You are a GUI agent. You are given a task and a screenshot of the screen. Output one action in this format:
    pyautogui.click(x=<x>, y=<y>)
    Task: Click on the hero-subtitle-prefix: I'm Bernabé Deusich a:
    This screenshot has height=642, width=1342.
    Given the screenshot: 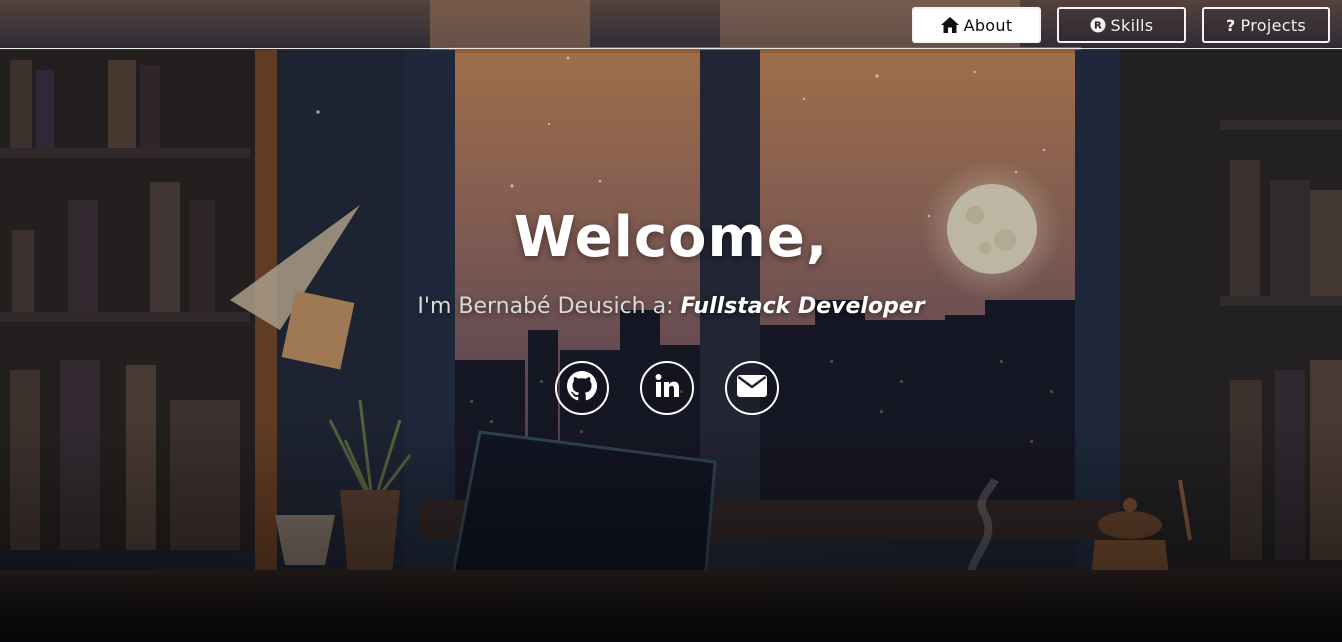 What is the action you would take?
    pyautogui.click(x=549, y=306)
    